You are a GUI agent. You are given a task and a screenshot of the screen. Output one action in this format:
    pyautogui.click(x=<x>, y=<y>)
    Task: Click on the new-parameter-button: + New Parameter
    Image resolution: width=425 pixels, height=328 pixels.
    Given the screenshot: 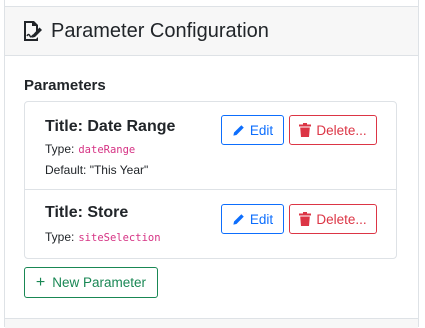 What is the action you would take?
    pyautogui.click(x=91, y=282)
    